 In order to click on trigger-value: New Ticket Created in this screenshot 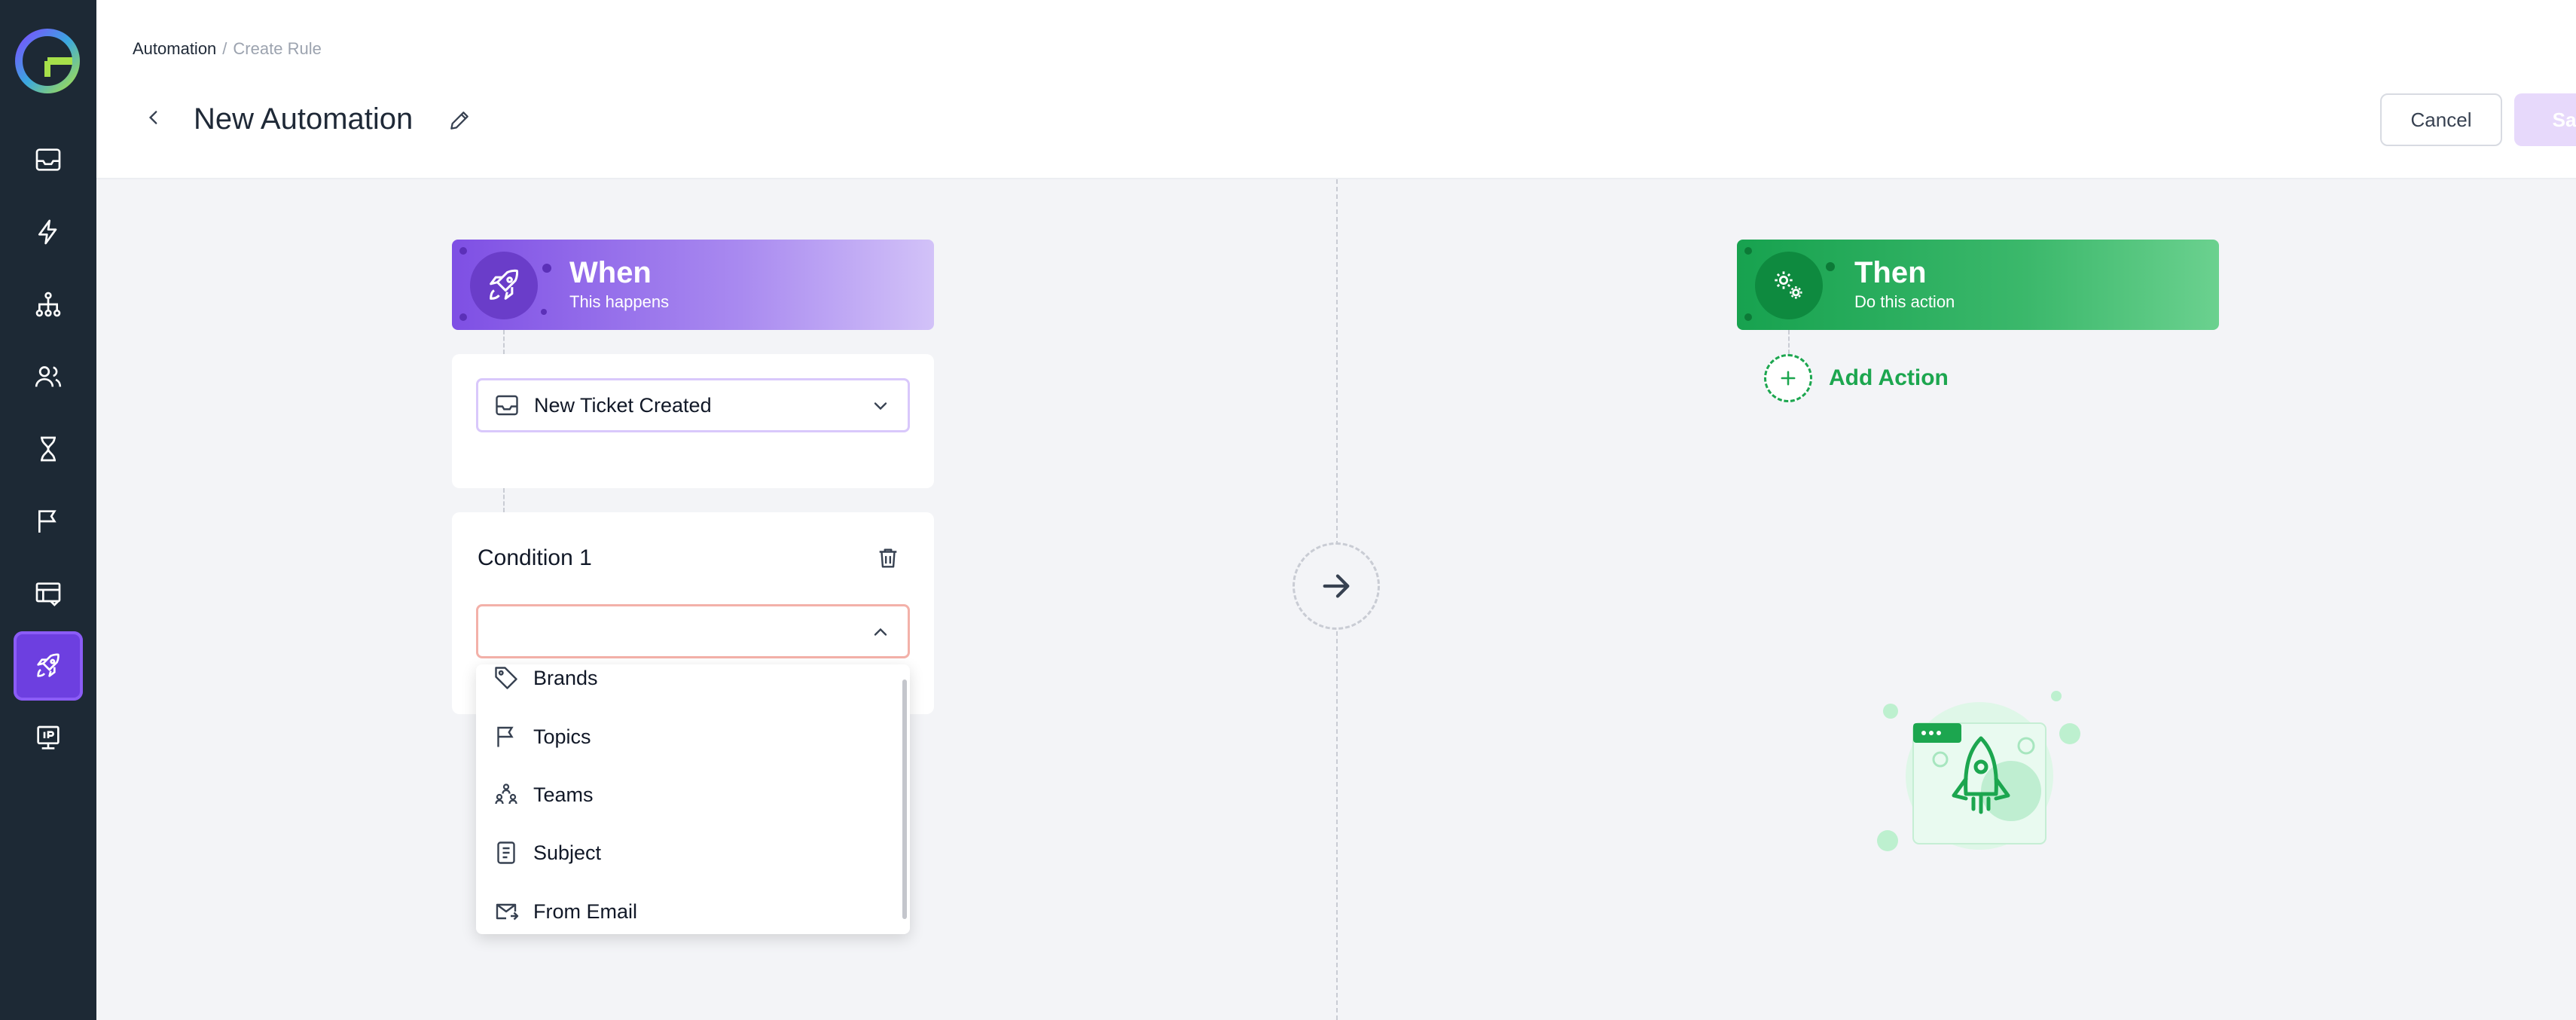, I will do `click(623, 405)`.